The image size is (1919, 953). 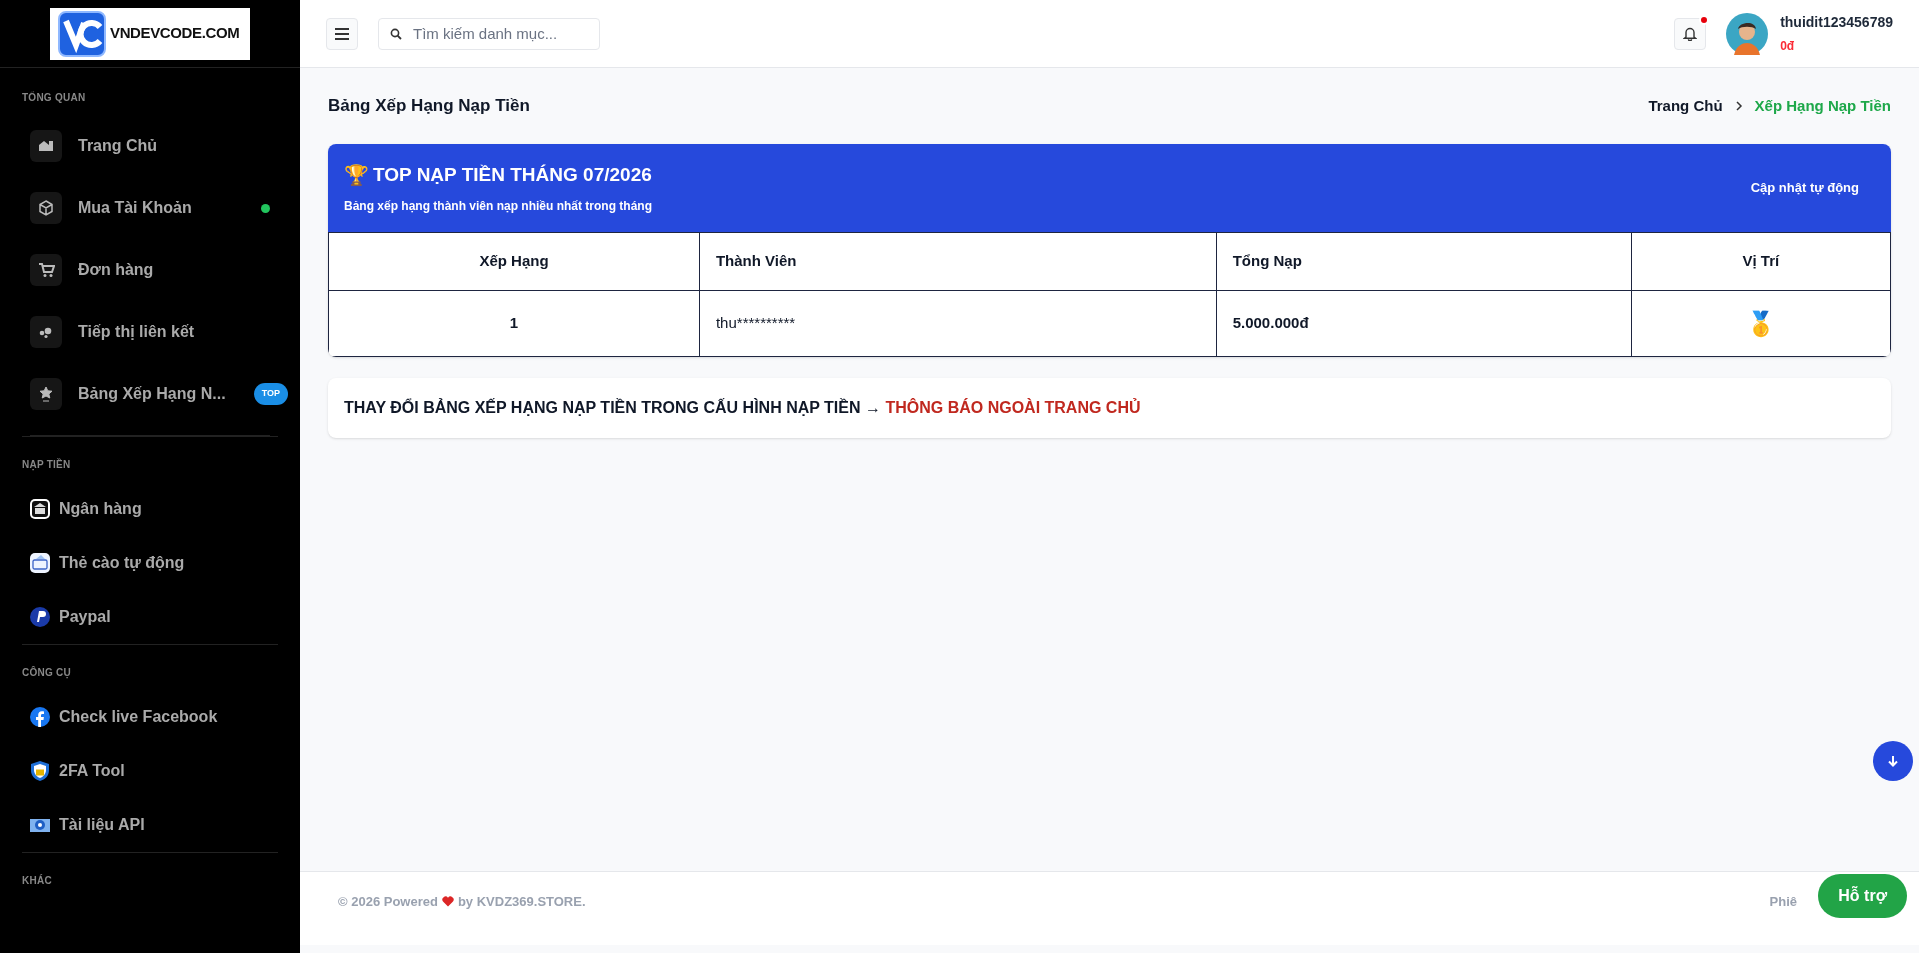 I want to click on menu-button, so click(x=342, y=33).